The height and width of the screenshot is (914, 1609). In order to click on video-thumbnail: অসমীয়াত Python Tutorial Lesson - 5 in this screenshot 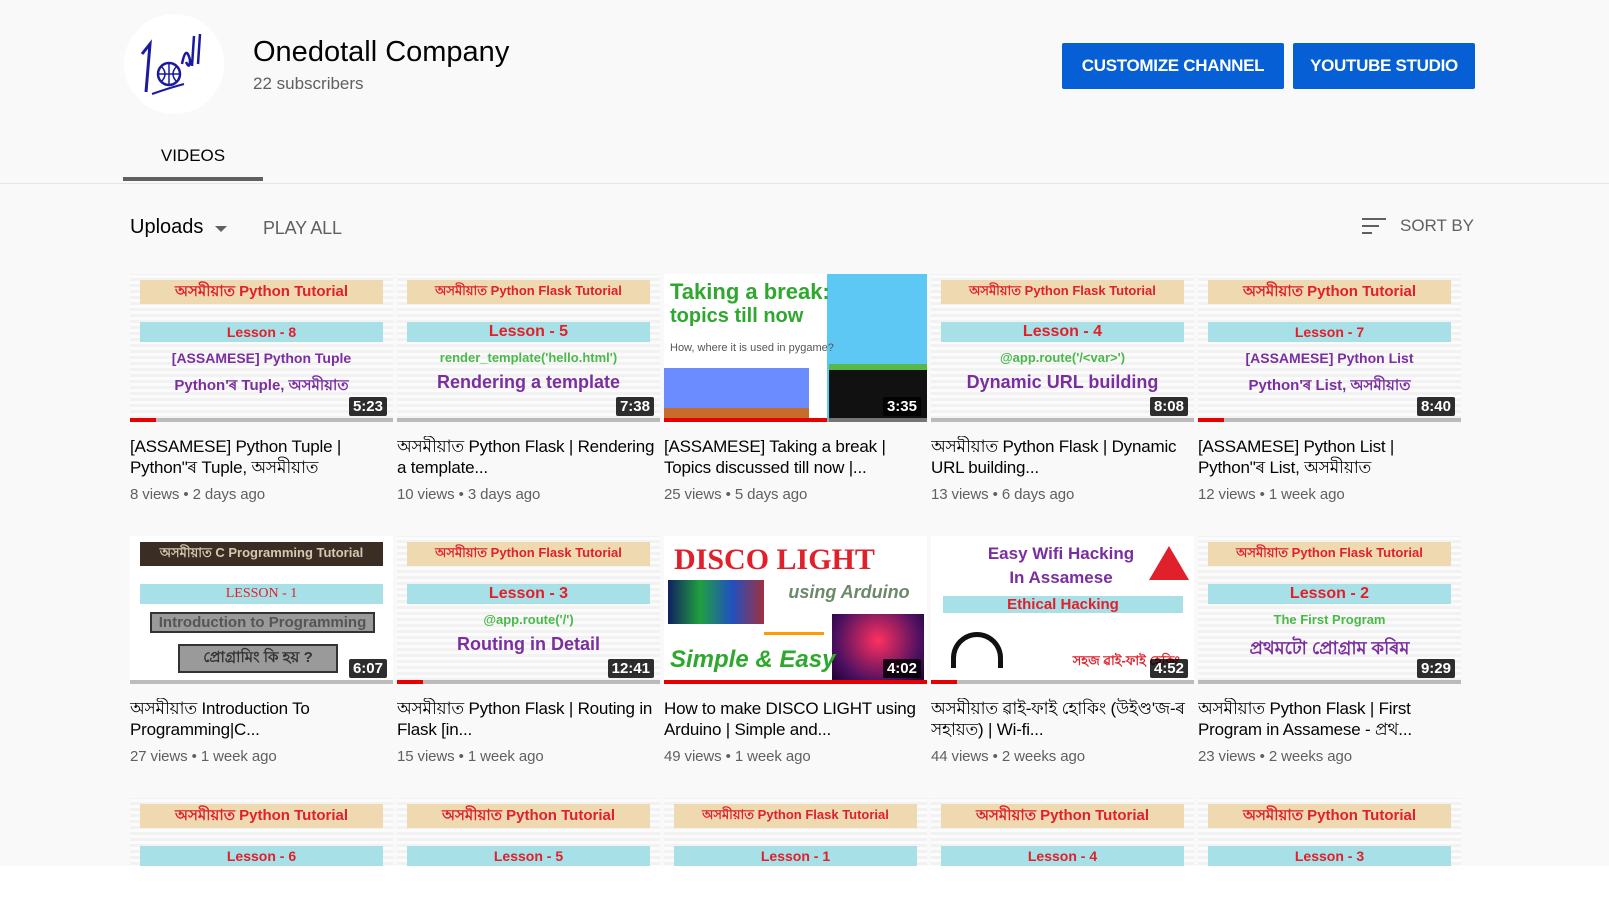, I will do `click(528, 832)`.